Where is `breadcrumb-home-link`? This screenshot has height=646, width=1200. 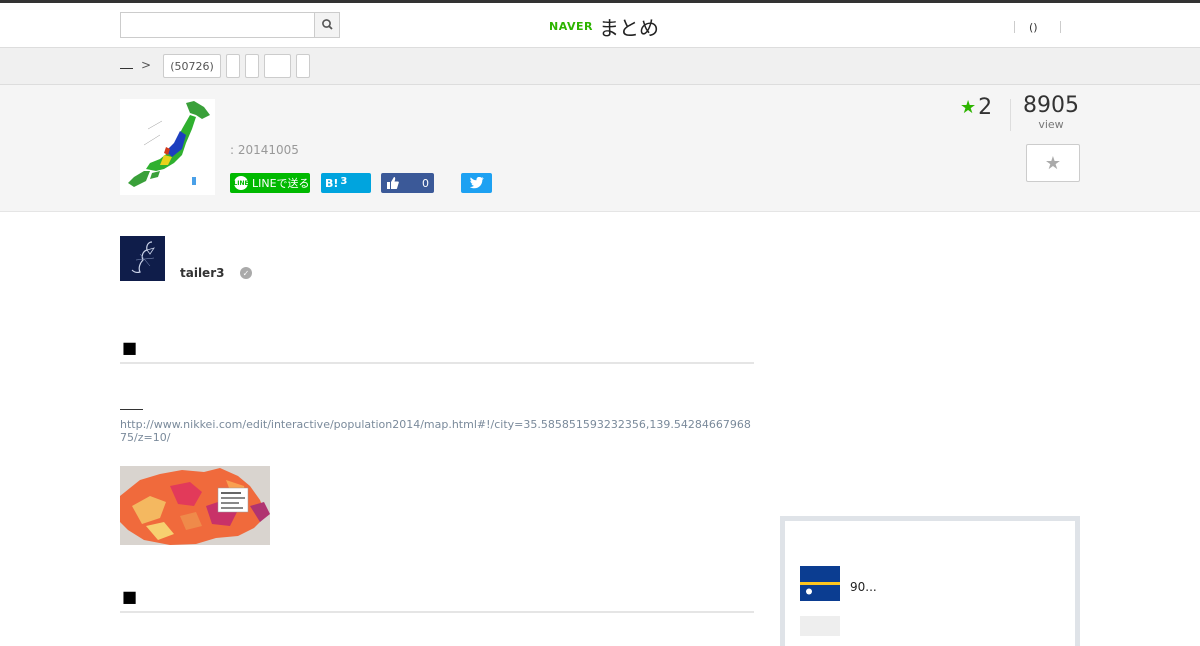
breadcrumb-home-link is located at coordinates (126, 64).